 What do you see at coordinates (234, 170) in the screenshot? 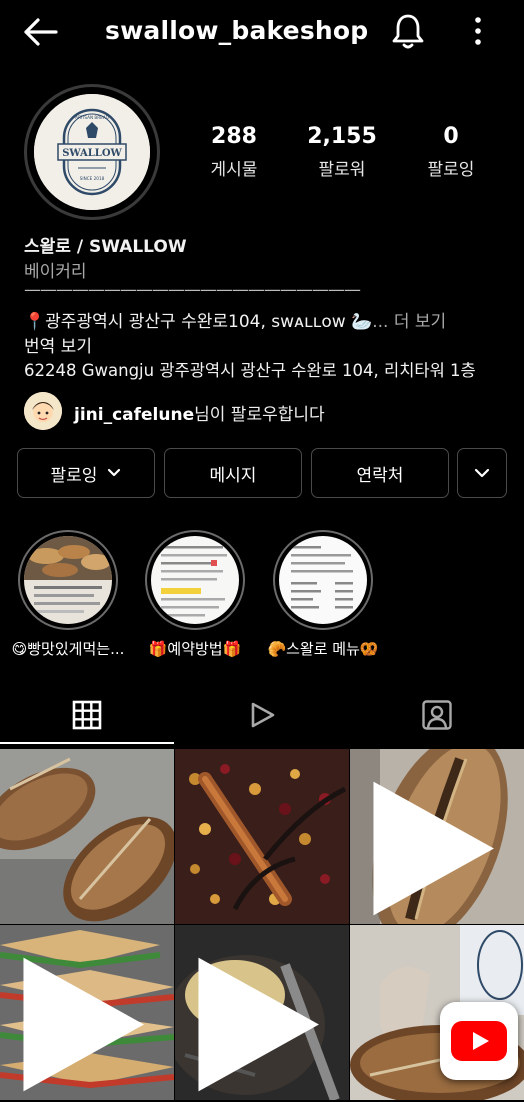
I see `posts-label: 게시물` at bounding box center [234, 170].